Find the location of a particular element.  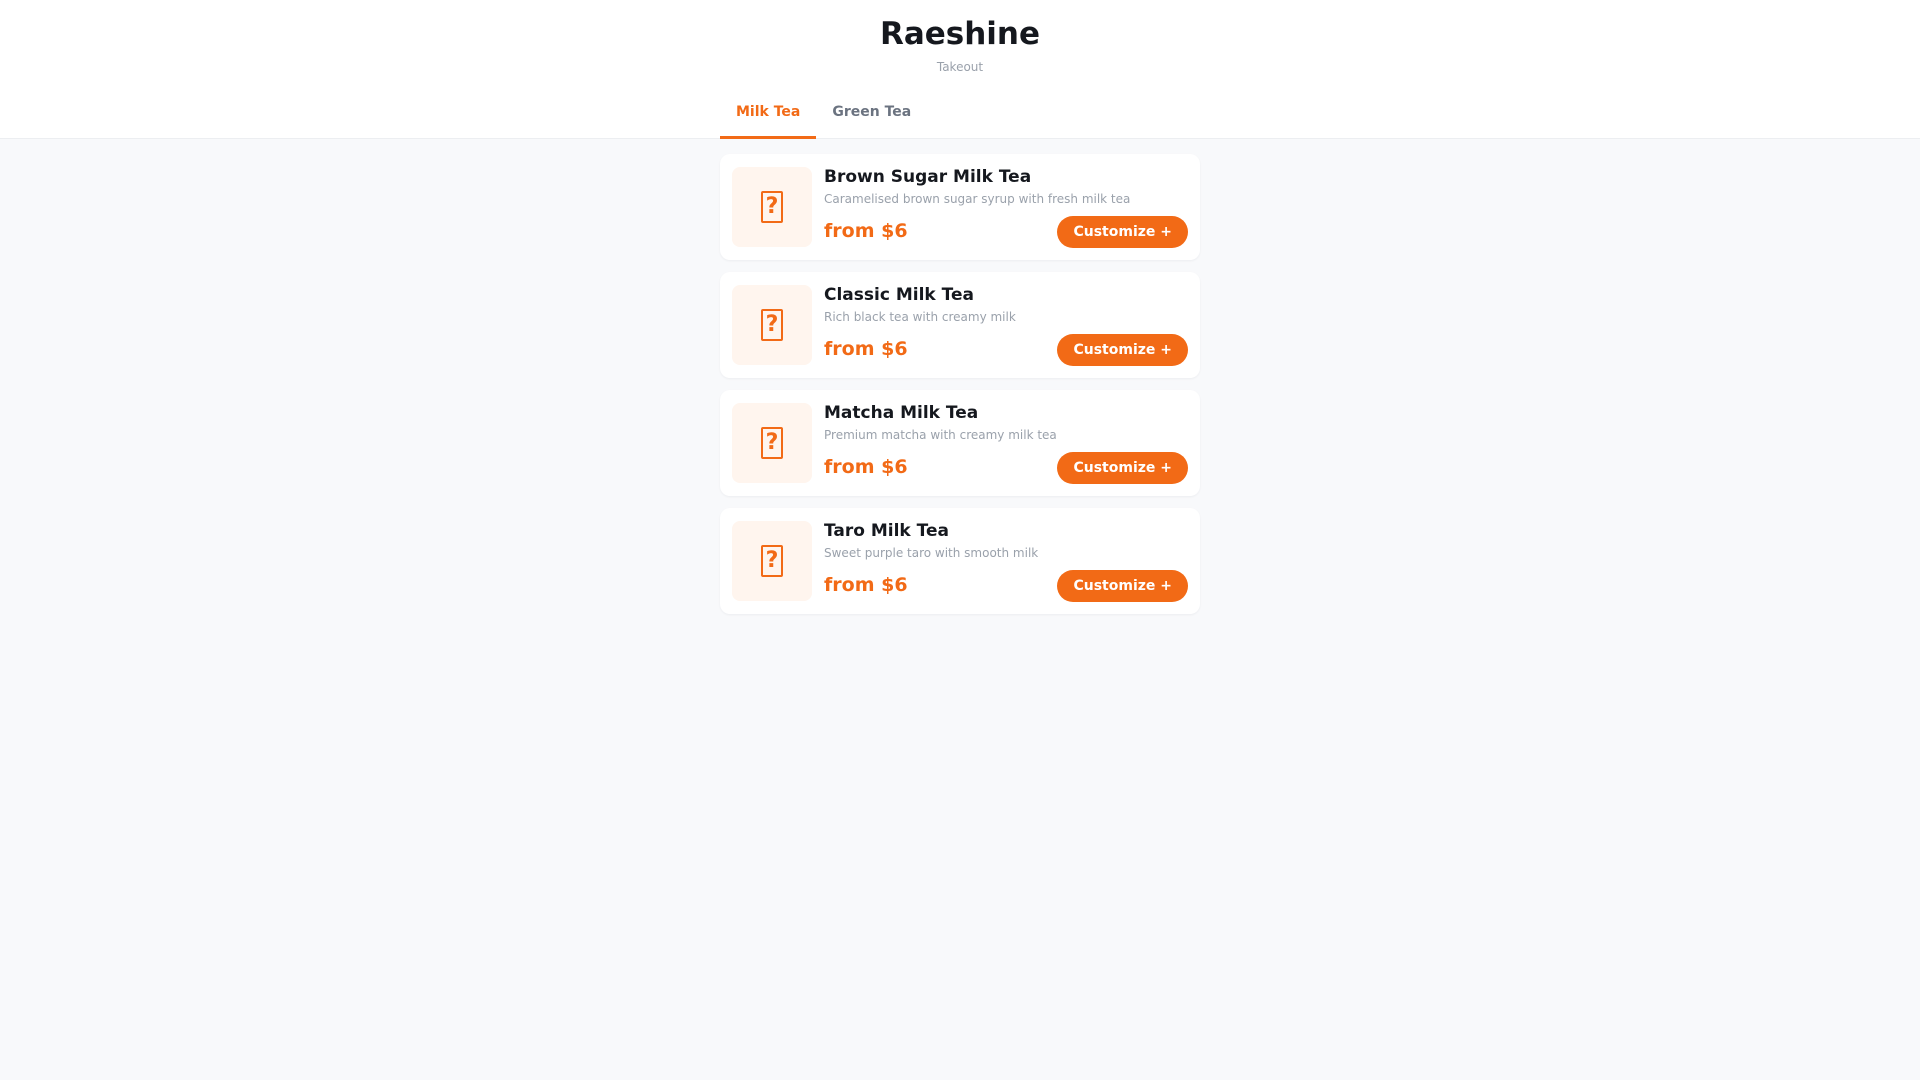

item-name: Matcha Milk Tea is located at coordinates (901, 413).